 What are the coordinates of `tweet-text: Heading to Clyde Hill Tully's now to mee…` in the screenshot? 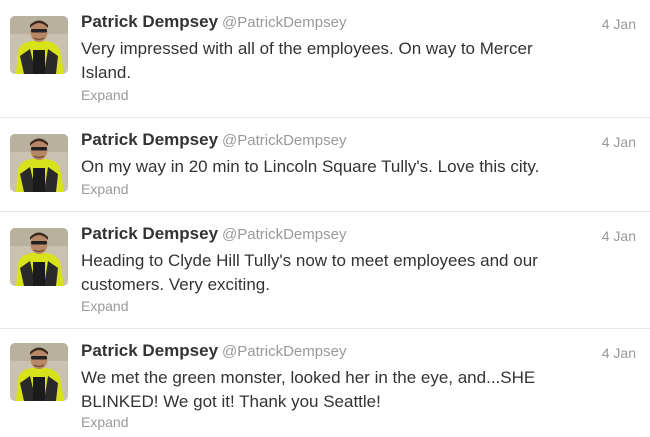 It's located at (309, 272).